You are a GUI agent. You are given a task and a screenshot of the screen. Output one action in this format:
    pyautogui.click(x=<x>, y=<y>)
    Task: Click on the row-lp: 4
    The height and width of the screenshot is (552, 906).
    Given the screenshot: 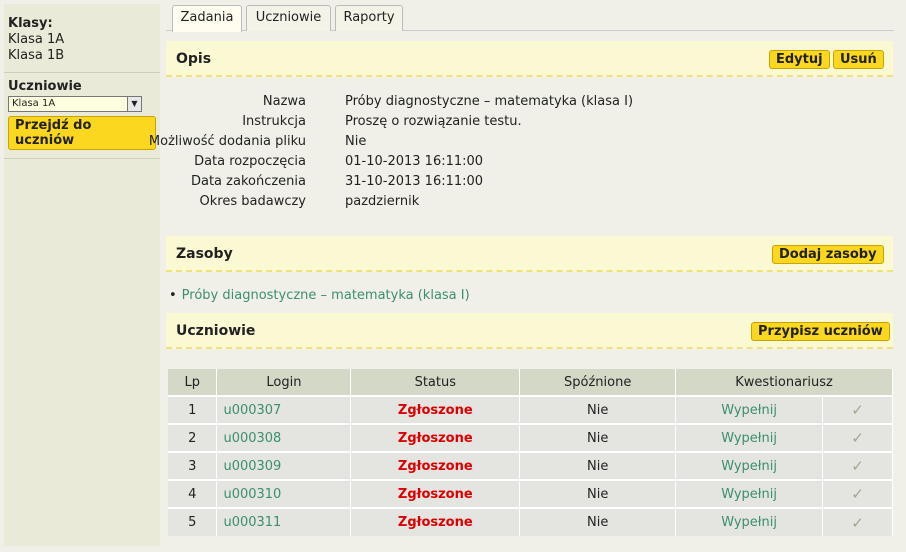 What is the action you would take?
    pyautogui.click(x=193, y=493)
    